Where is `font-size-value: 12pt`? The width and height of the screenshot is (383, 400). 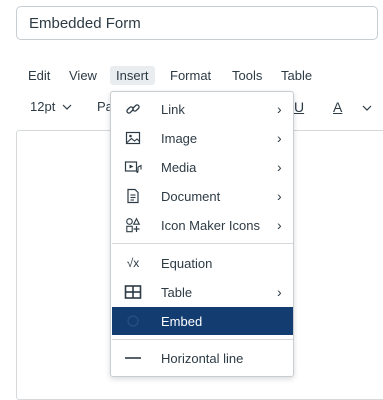 font-size-value: 12pt is located at coordinates (43, 106).